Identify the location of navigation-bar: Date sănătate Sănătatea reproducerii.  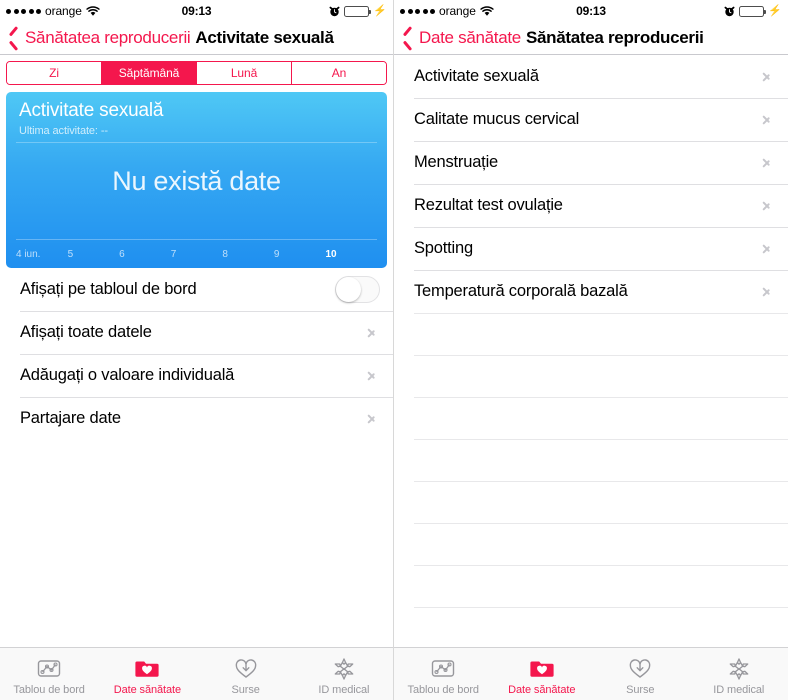
(591, 38).